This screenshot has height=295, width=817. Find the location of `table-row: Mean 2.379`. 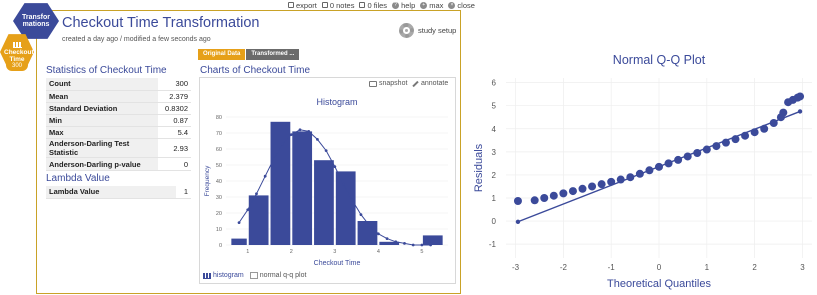

table-row: Mean 2.379 is located at coordinates (118, 96).